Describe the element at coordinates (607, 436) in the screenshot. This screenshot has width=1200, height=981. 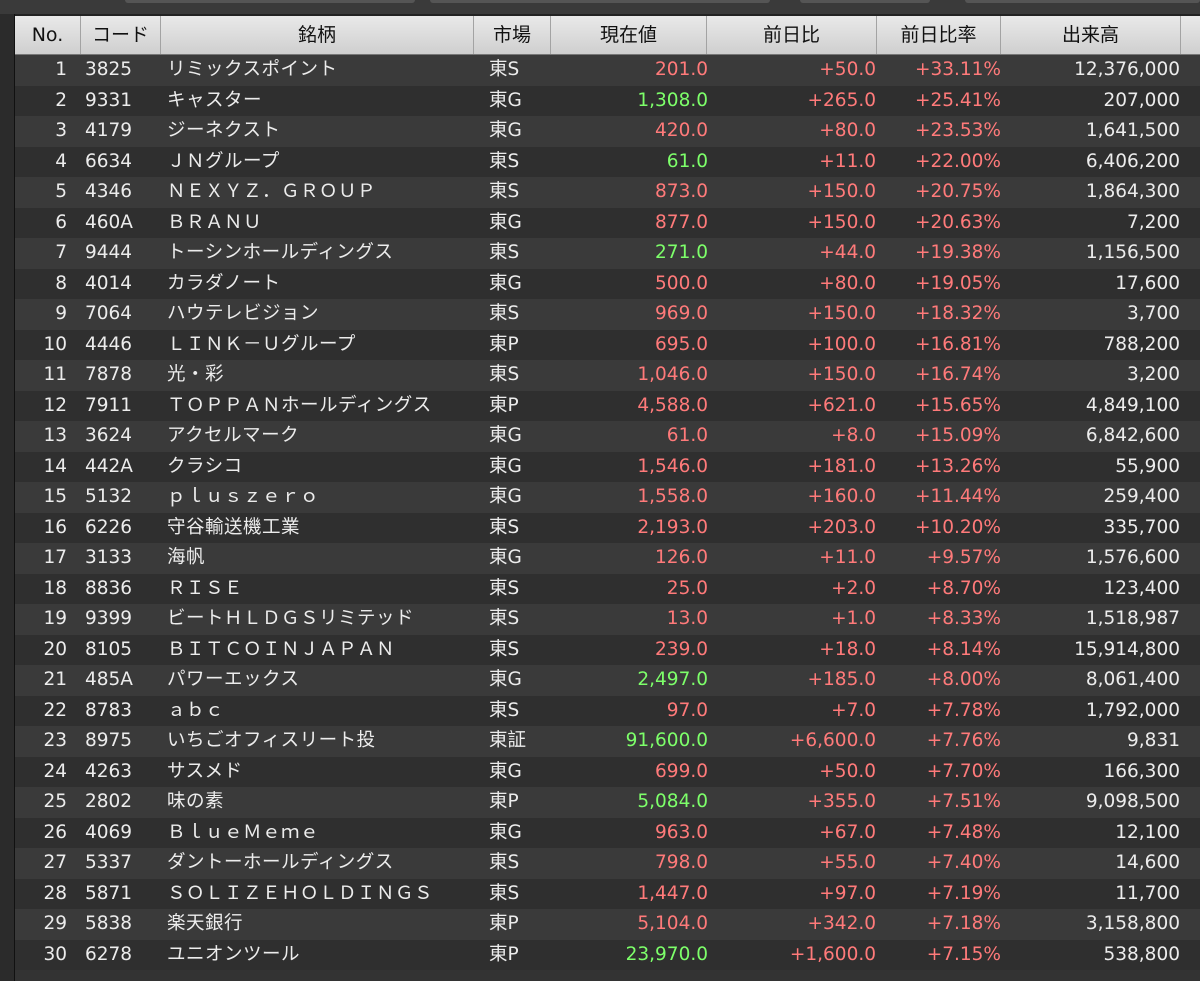
I see `table-row: 13 3624 アクセルマーク 東G 61.0 +8.0 +15.09% 6,842,600` at that location.